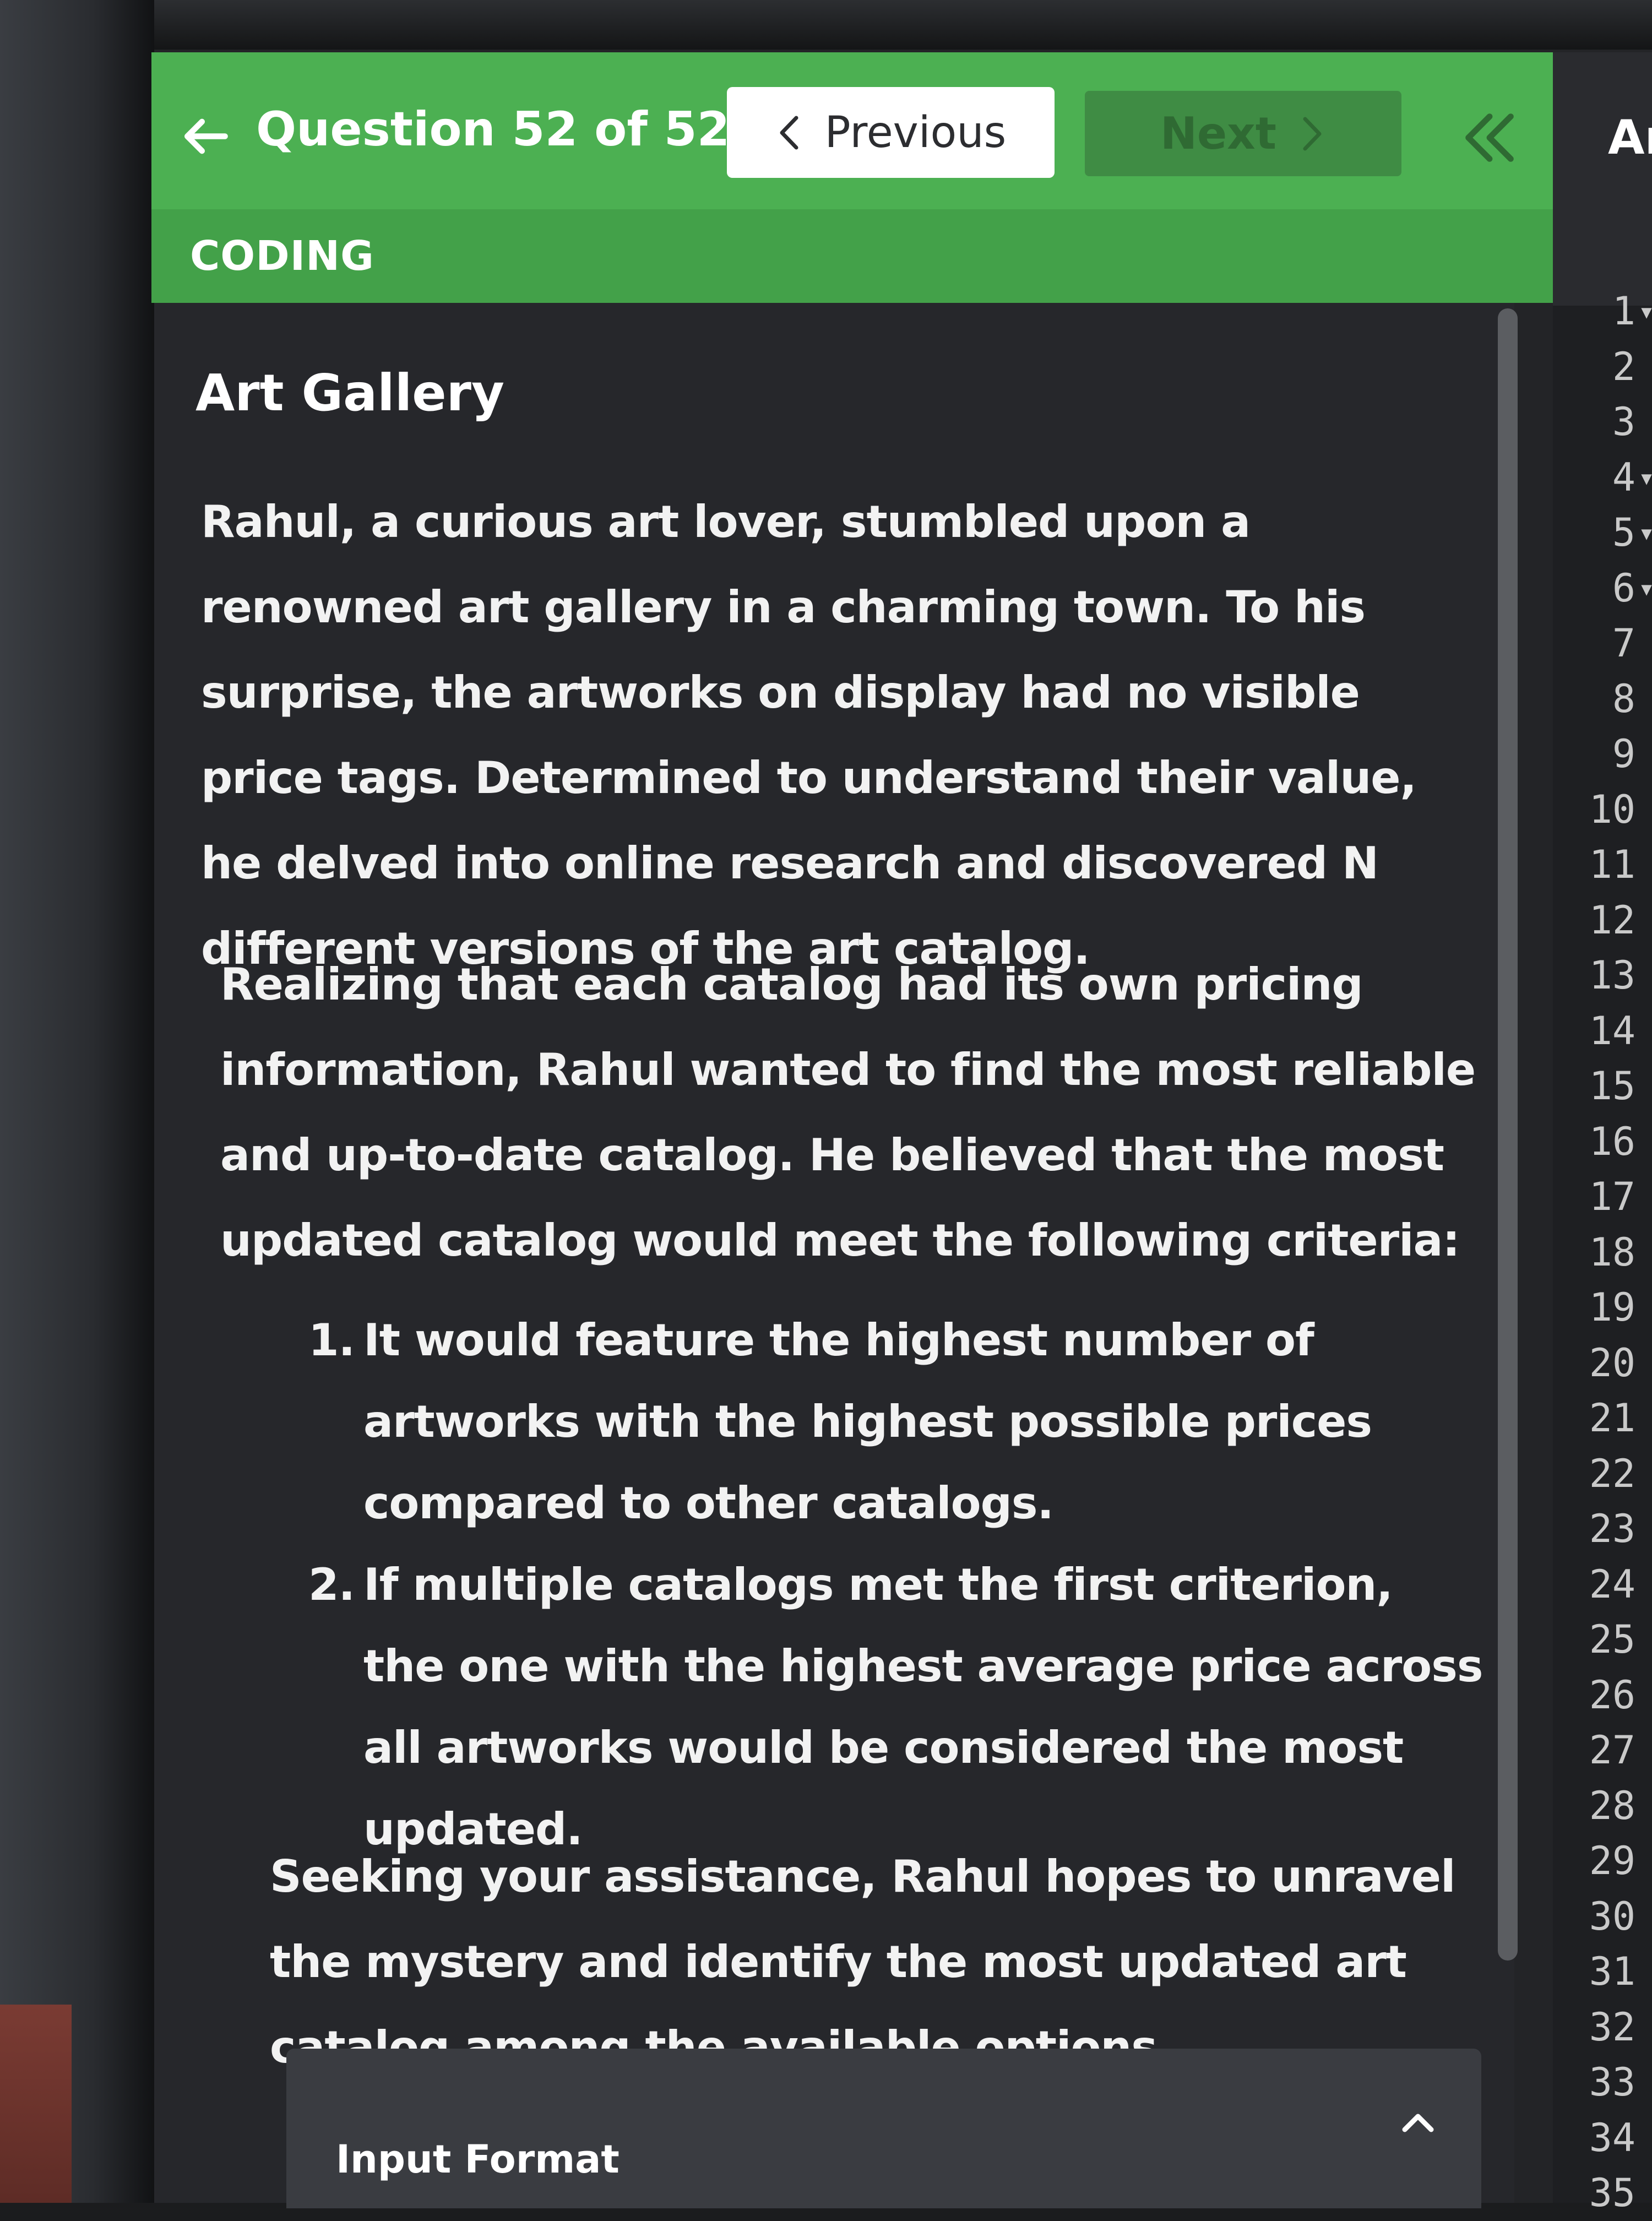 The height and width of the screenshot is (2221, 1652). What do you see at coordinates (1623, 753) in the screenshot?
I see `line-number: 9` at bounding box center [1623, 753].